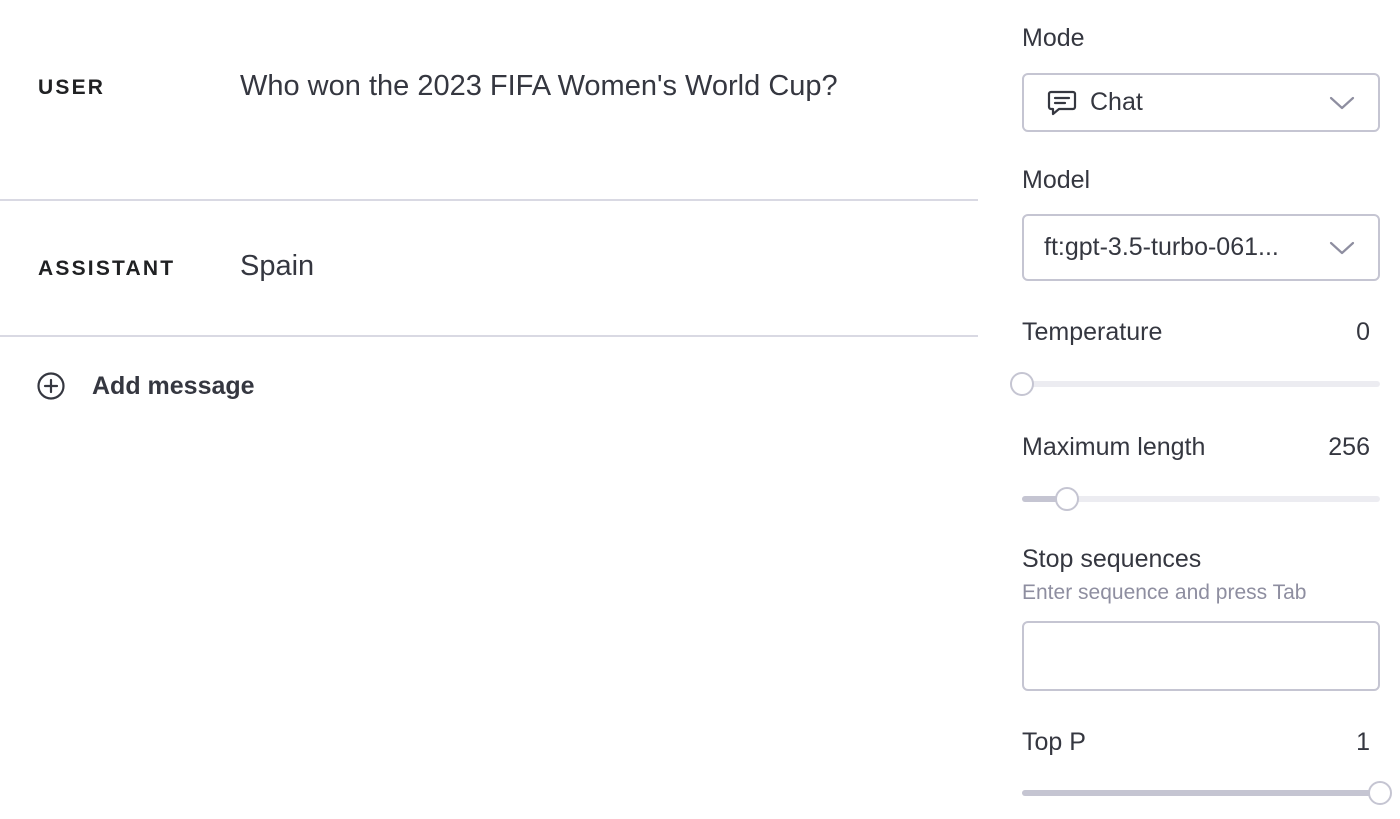 This screenshot has width=1400, height=819. I want to click on add-message-button: Add message, so click(146, 386).